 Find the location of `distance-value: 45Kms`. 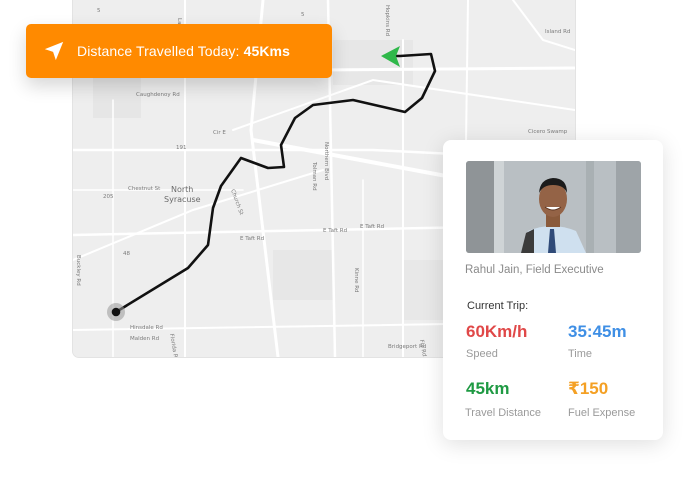

distance-value: 45Kms is located at coordinates (266, 51).